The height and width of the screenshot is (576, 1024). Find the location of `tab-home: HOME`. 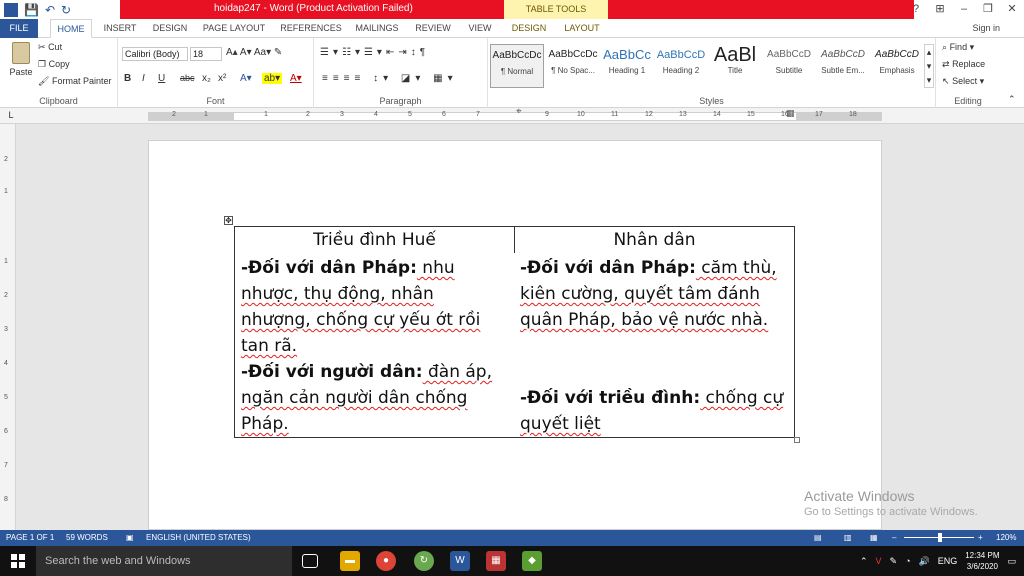

tab-home: HOME is located at coordinates (71, 28).